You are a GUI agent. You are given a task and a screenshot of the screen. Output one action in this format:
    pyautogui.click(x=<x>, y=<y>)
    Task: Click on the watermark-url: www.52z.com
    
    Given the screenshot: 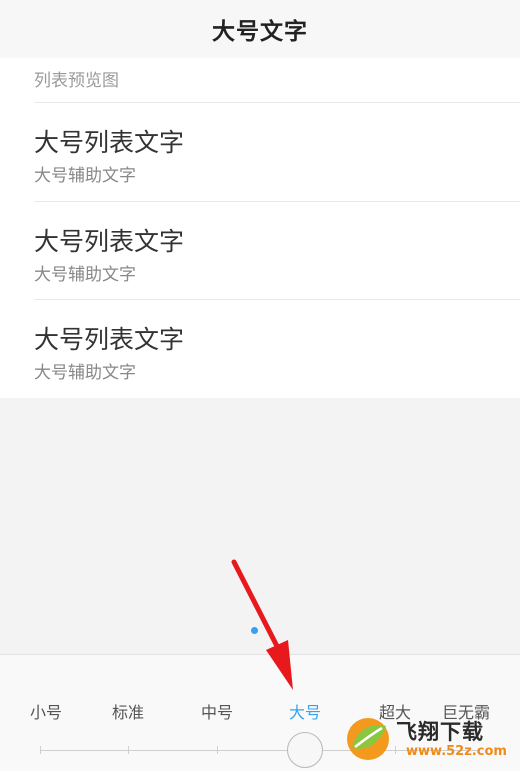 What is the action you would take?
    pyautogui.click(x=456, y=751)
    